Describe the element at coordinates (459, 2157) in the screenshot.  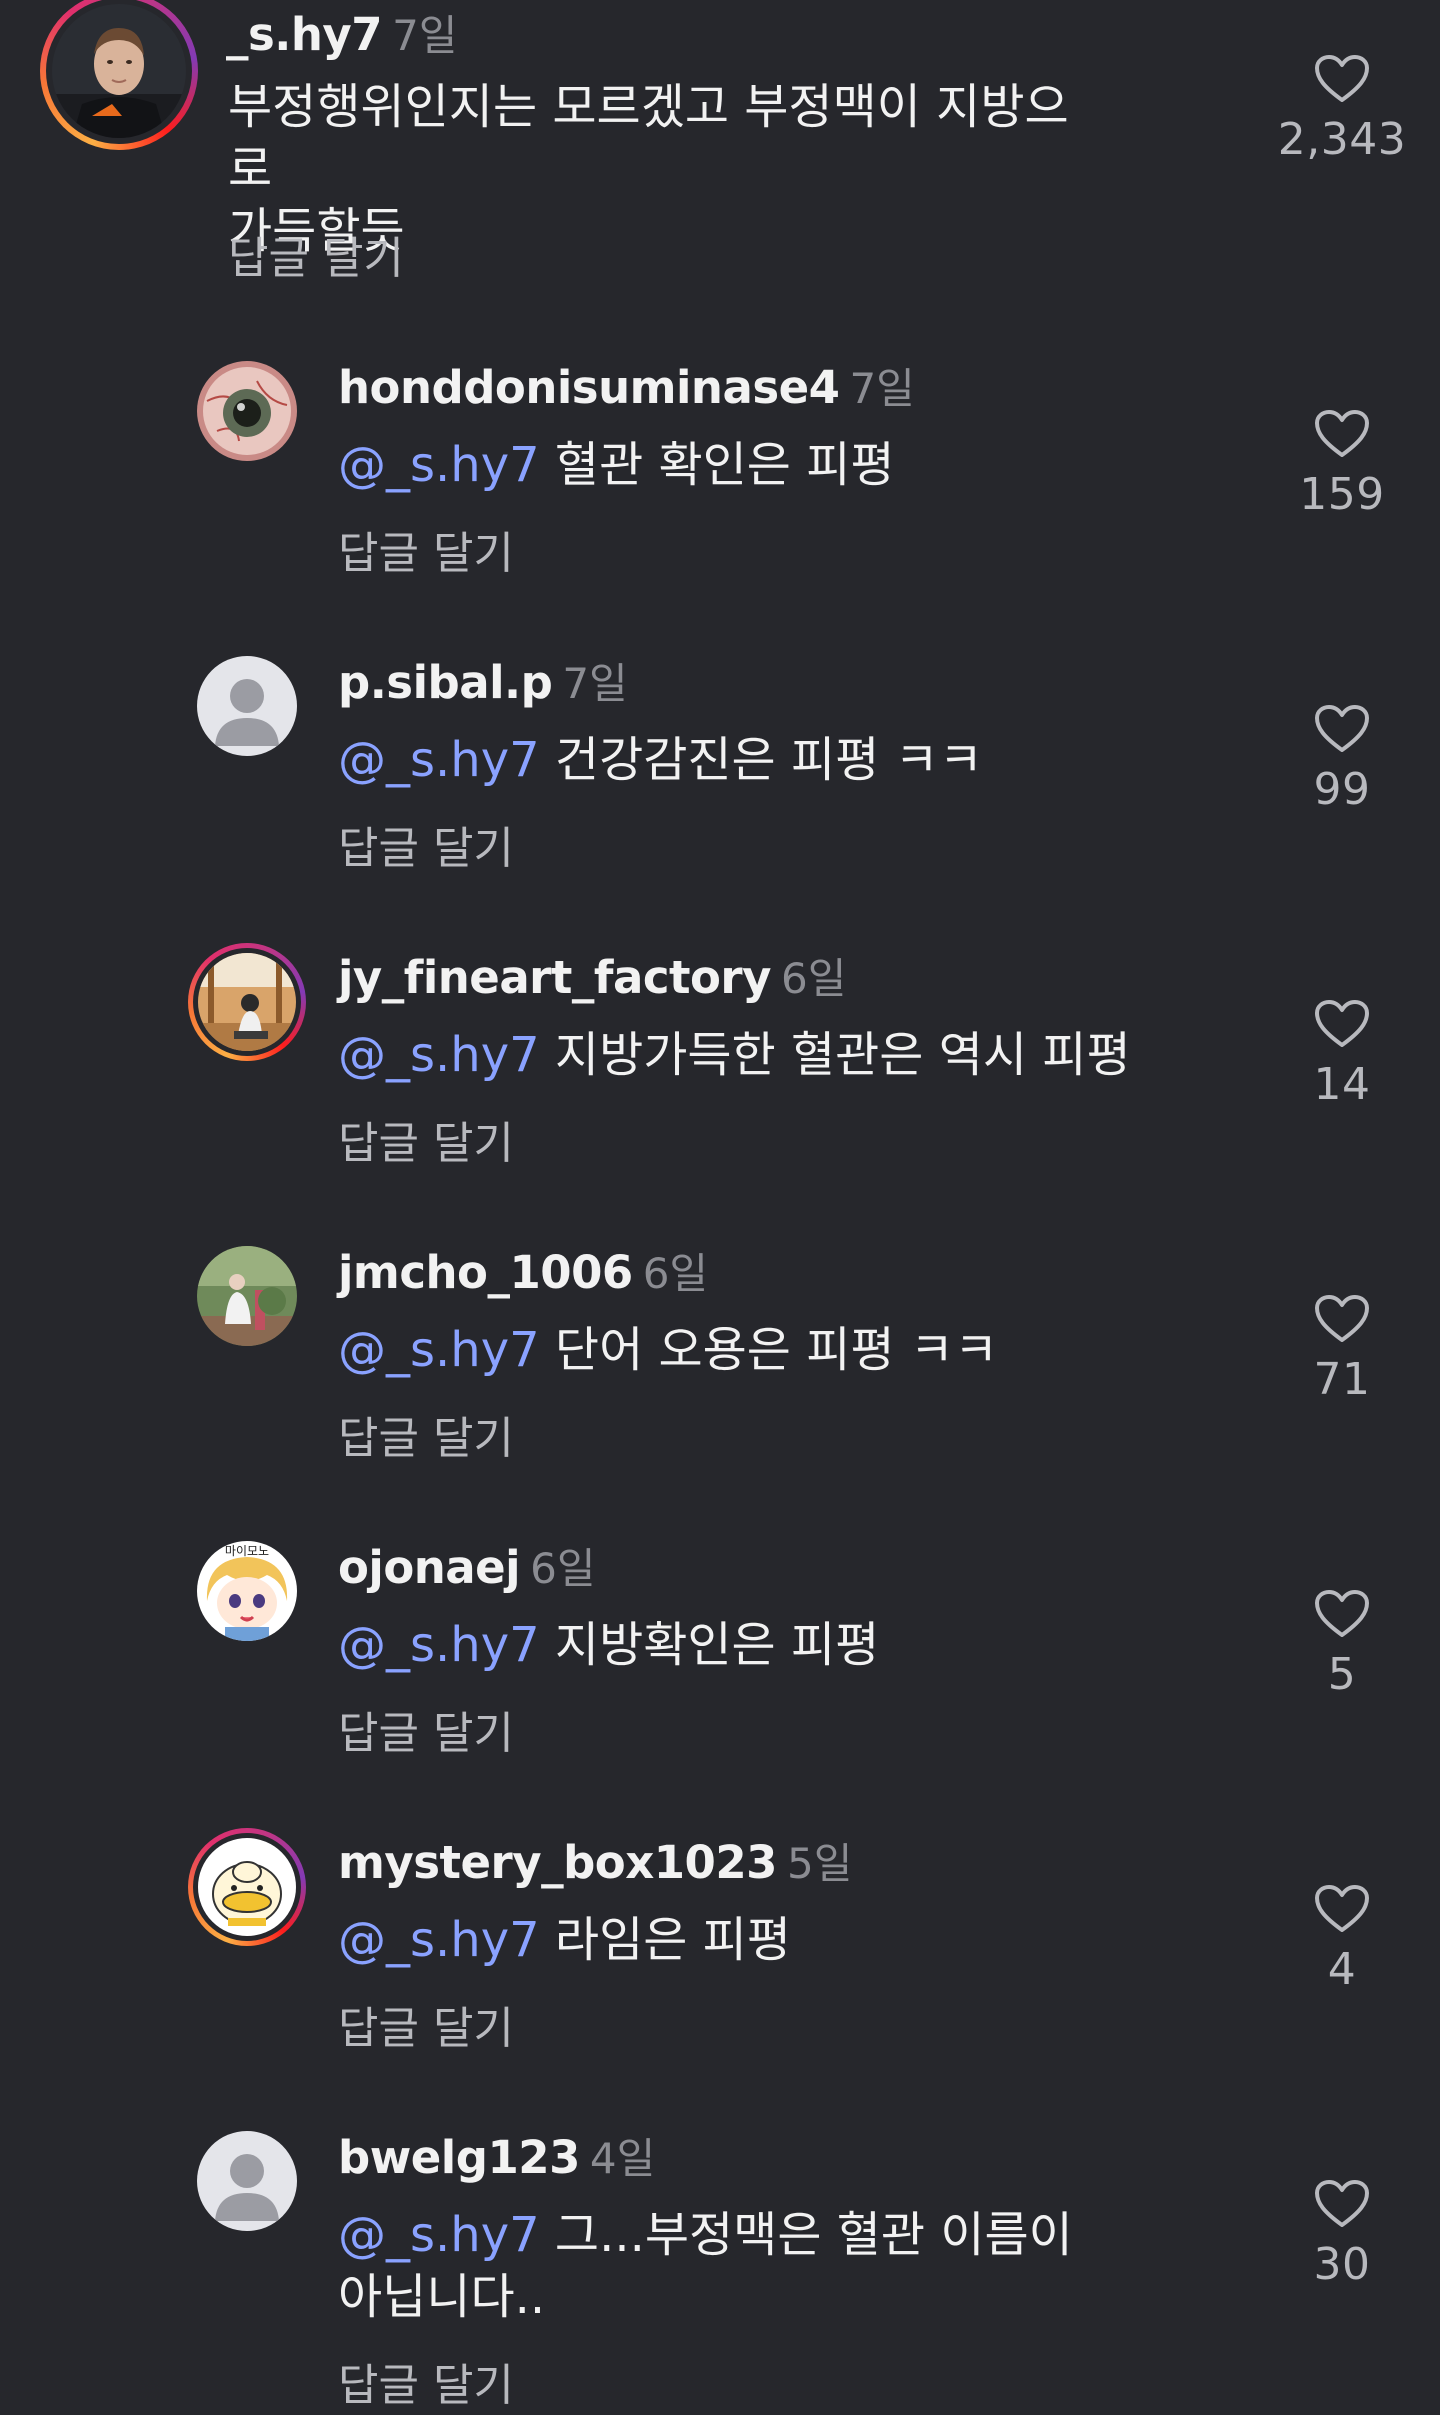
I see `username: bwelg123` at that location.